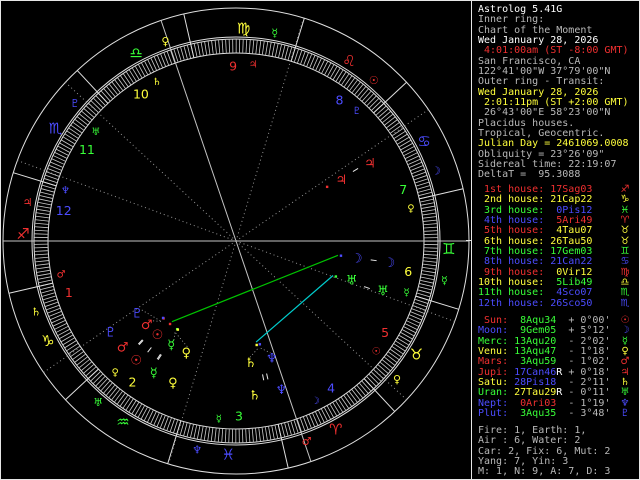 The width and height of the screenshot is (640, 480). I want to click on house-number-8: 8, so click(340, 99).